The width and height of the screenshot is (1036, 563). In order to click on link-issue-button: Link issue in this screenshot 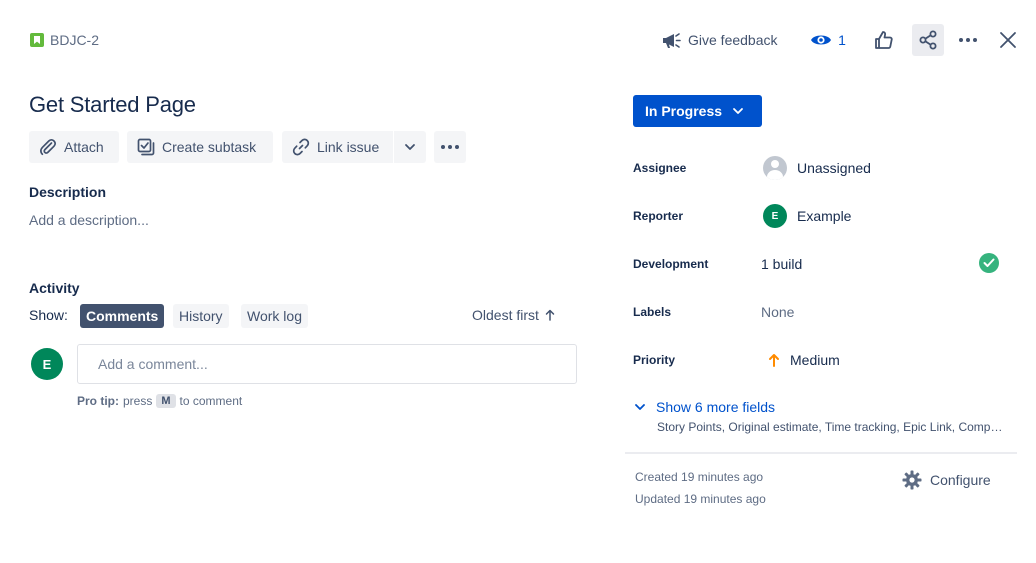, I will do `click(337, 147)`.